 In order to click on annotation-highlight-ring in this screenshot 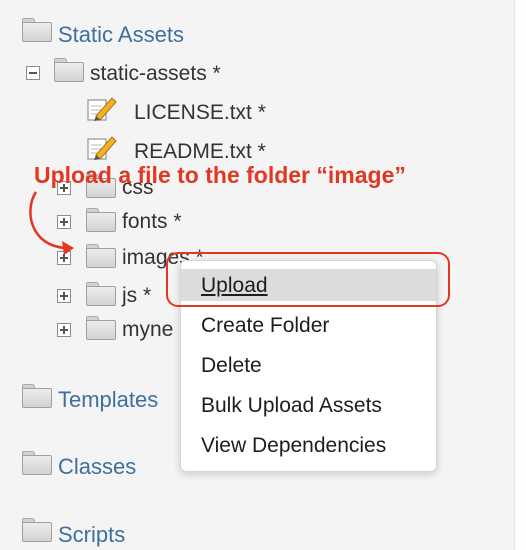, I will do `click(308, 279)`.